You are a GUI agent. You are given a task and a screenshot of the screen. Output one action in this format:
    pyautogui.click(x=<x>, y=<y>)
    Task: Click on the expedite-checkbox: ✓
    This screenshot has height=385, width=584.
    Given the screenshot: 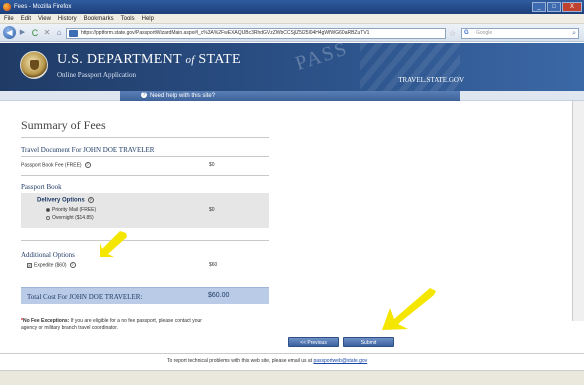 What is the action you would take?
    pyautogui.click(x=29, y=265)
    